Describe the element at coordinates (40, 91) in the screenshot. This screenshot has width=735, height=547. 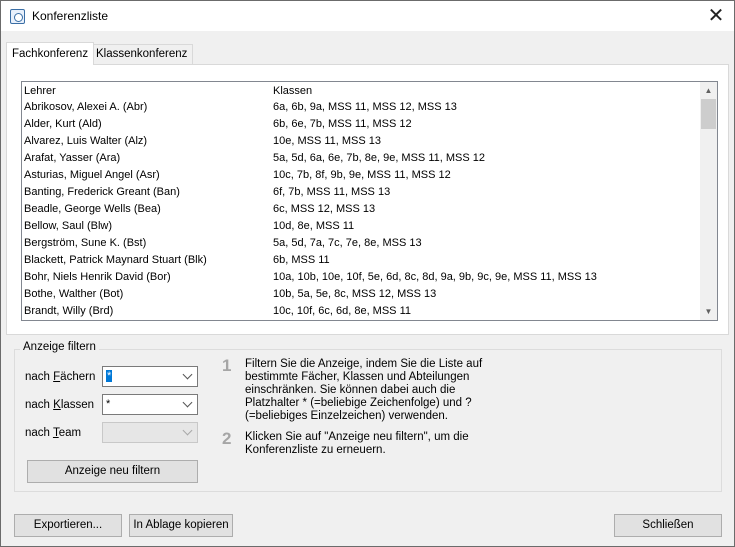
I see `column-header-lehrer: Lehrer` at that location.